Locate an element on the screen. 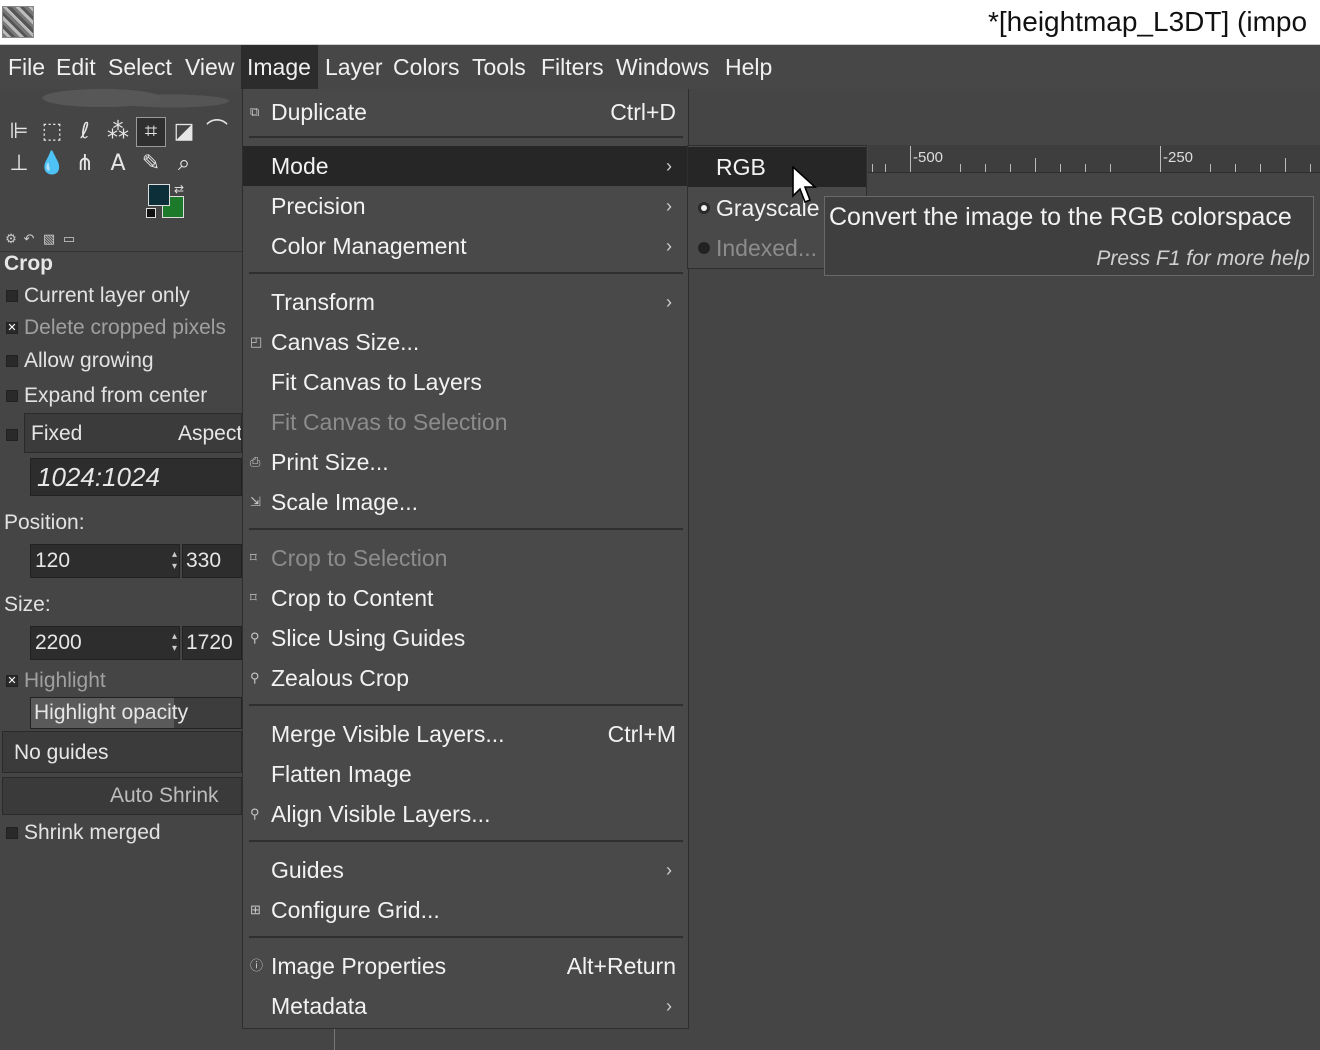 This screenshot has height=1050, width=1320. reset-colors-icon is located at coordinates (151, 213).